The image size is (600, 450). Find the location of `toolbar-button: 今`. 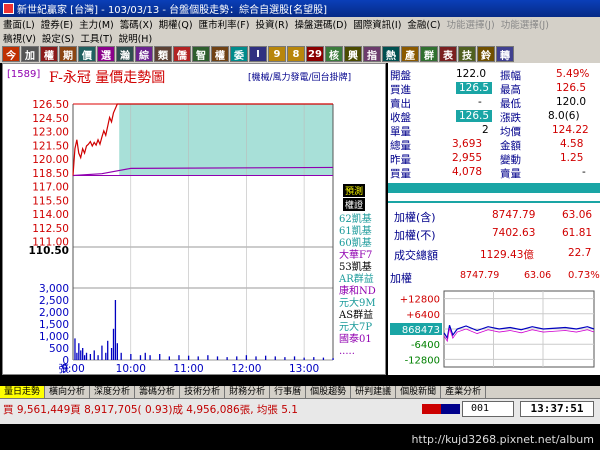

toolbar-button: 今 is located at coordinates (11, 54).